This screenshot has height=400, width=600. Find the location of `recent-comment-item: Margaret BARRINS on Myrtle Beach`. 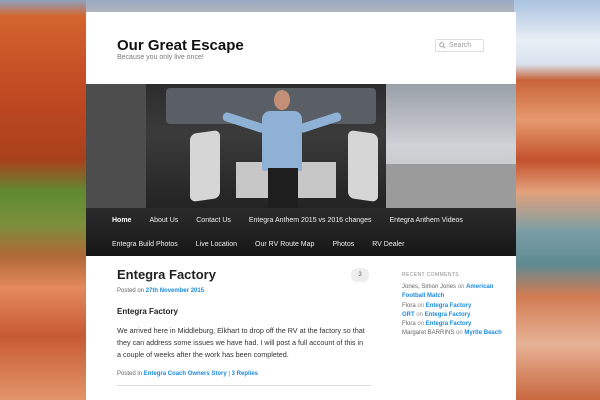

recent-comment-item: Margaret BARRINS on Myrtle Beach is located at coordinates (452, 333).